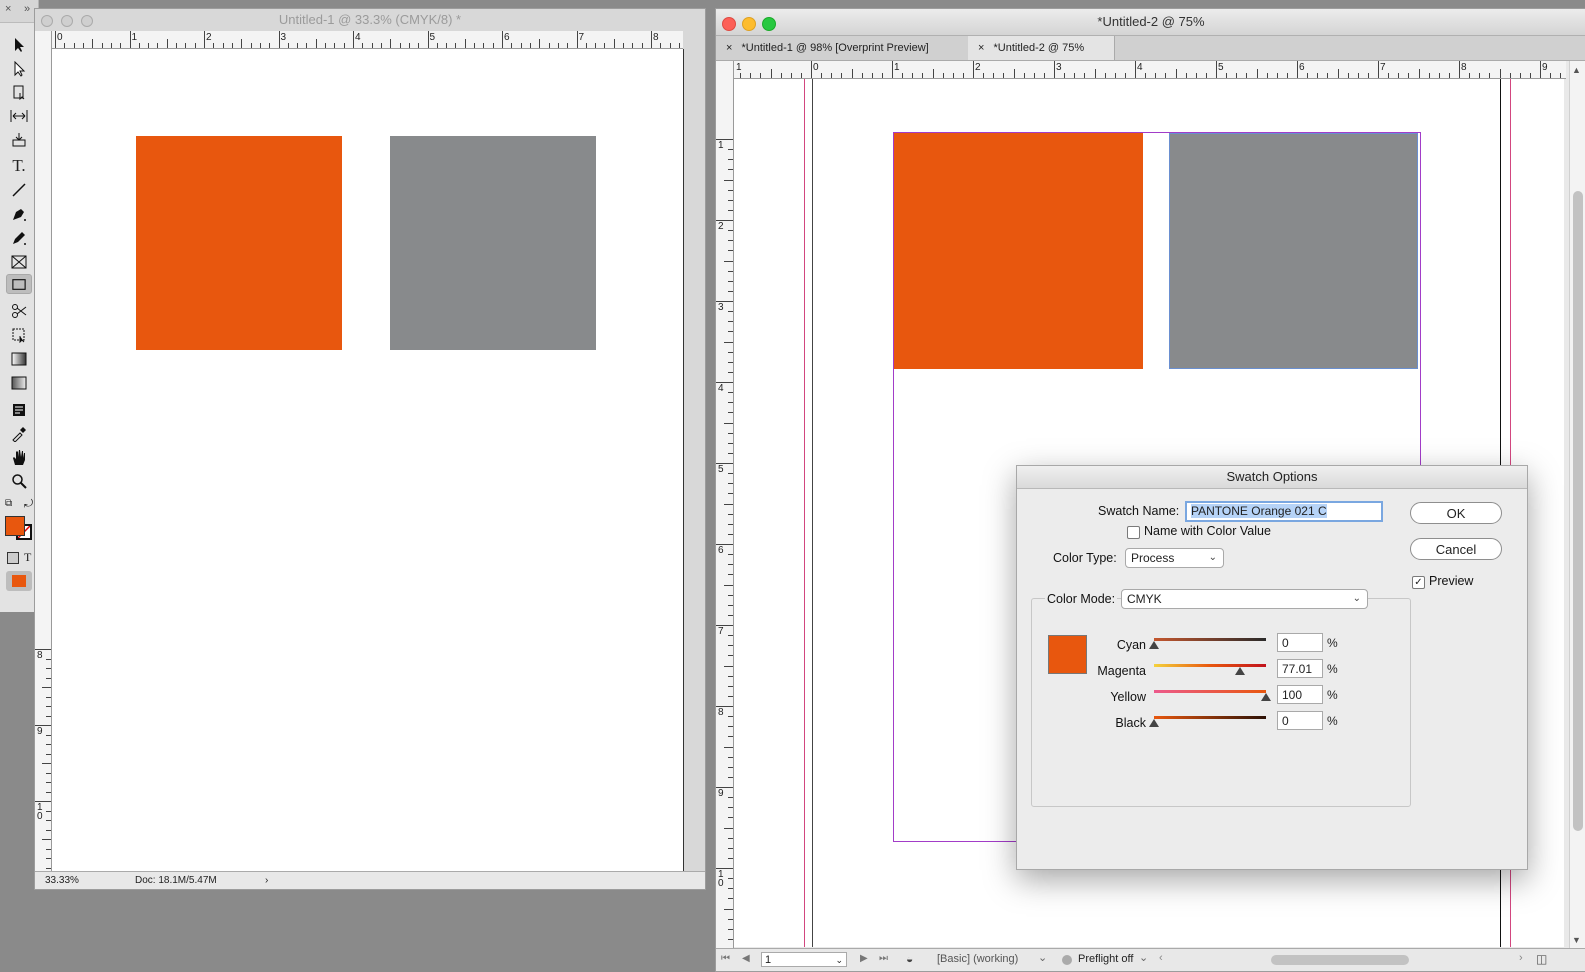 This screenshot has height=972, width=1585. I want to click on magenta-slider-thumb, so click(1240, 671).